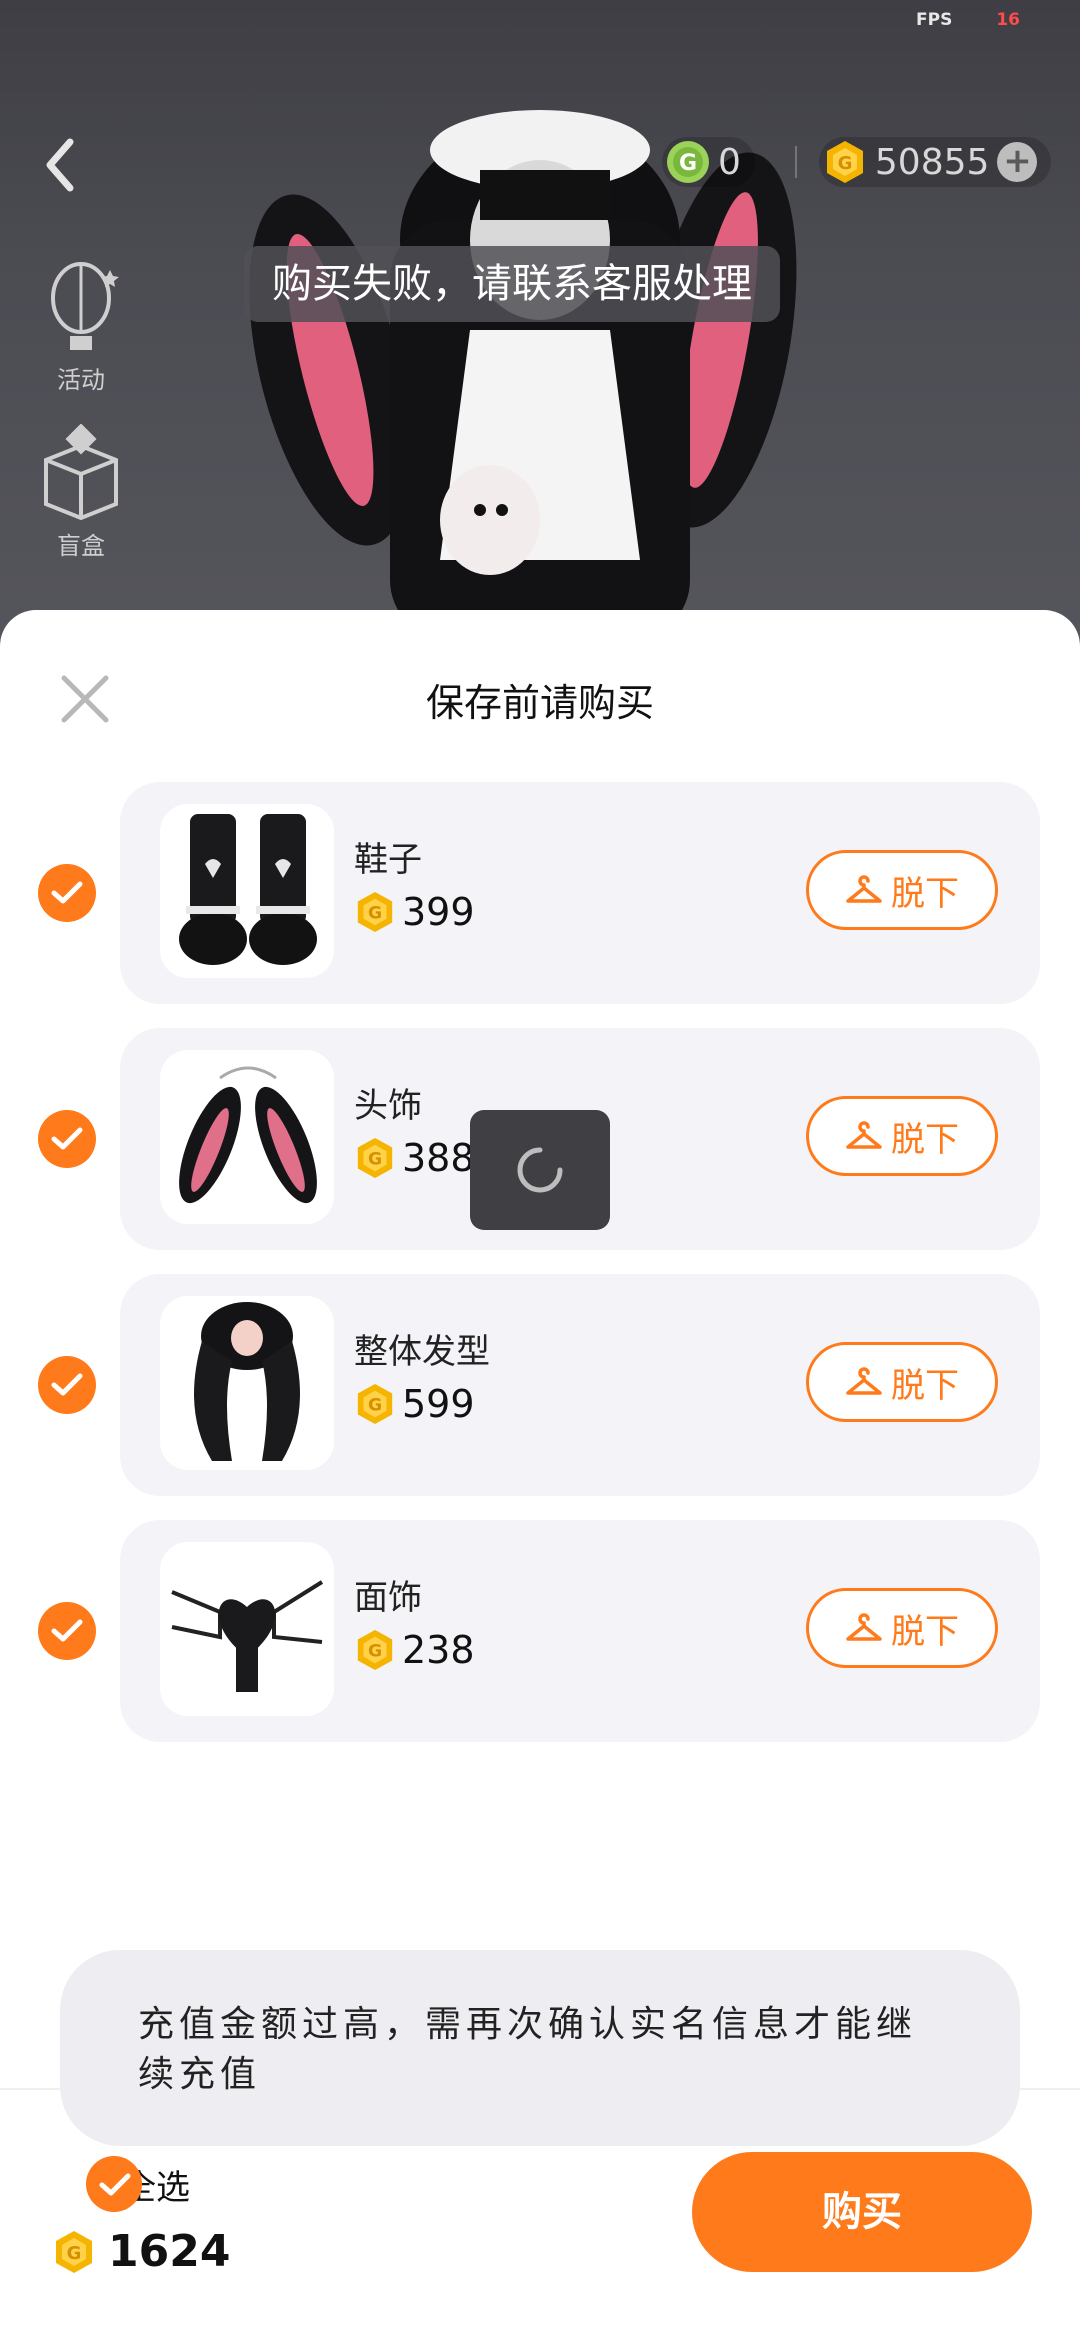 This screenshot has width=1080, height=2340. What do you see at coordinates (795, 162) in the screenshot?
I see `divider` at bounding box center [795, 162].